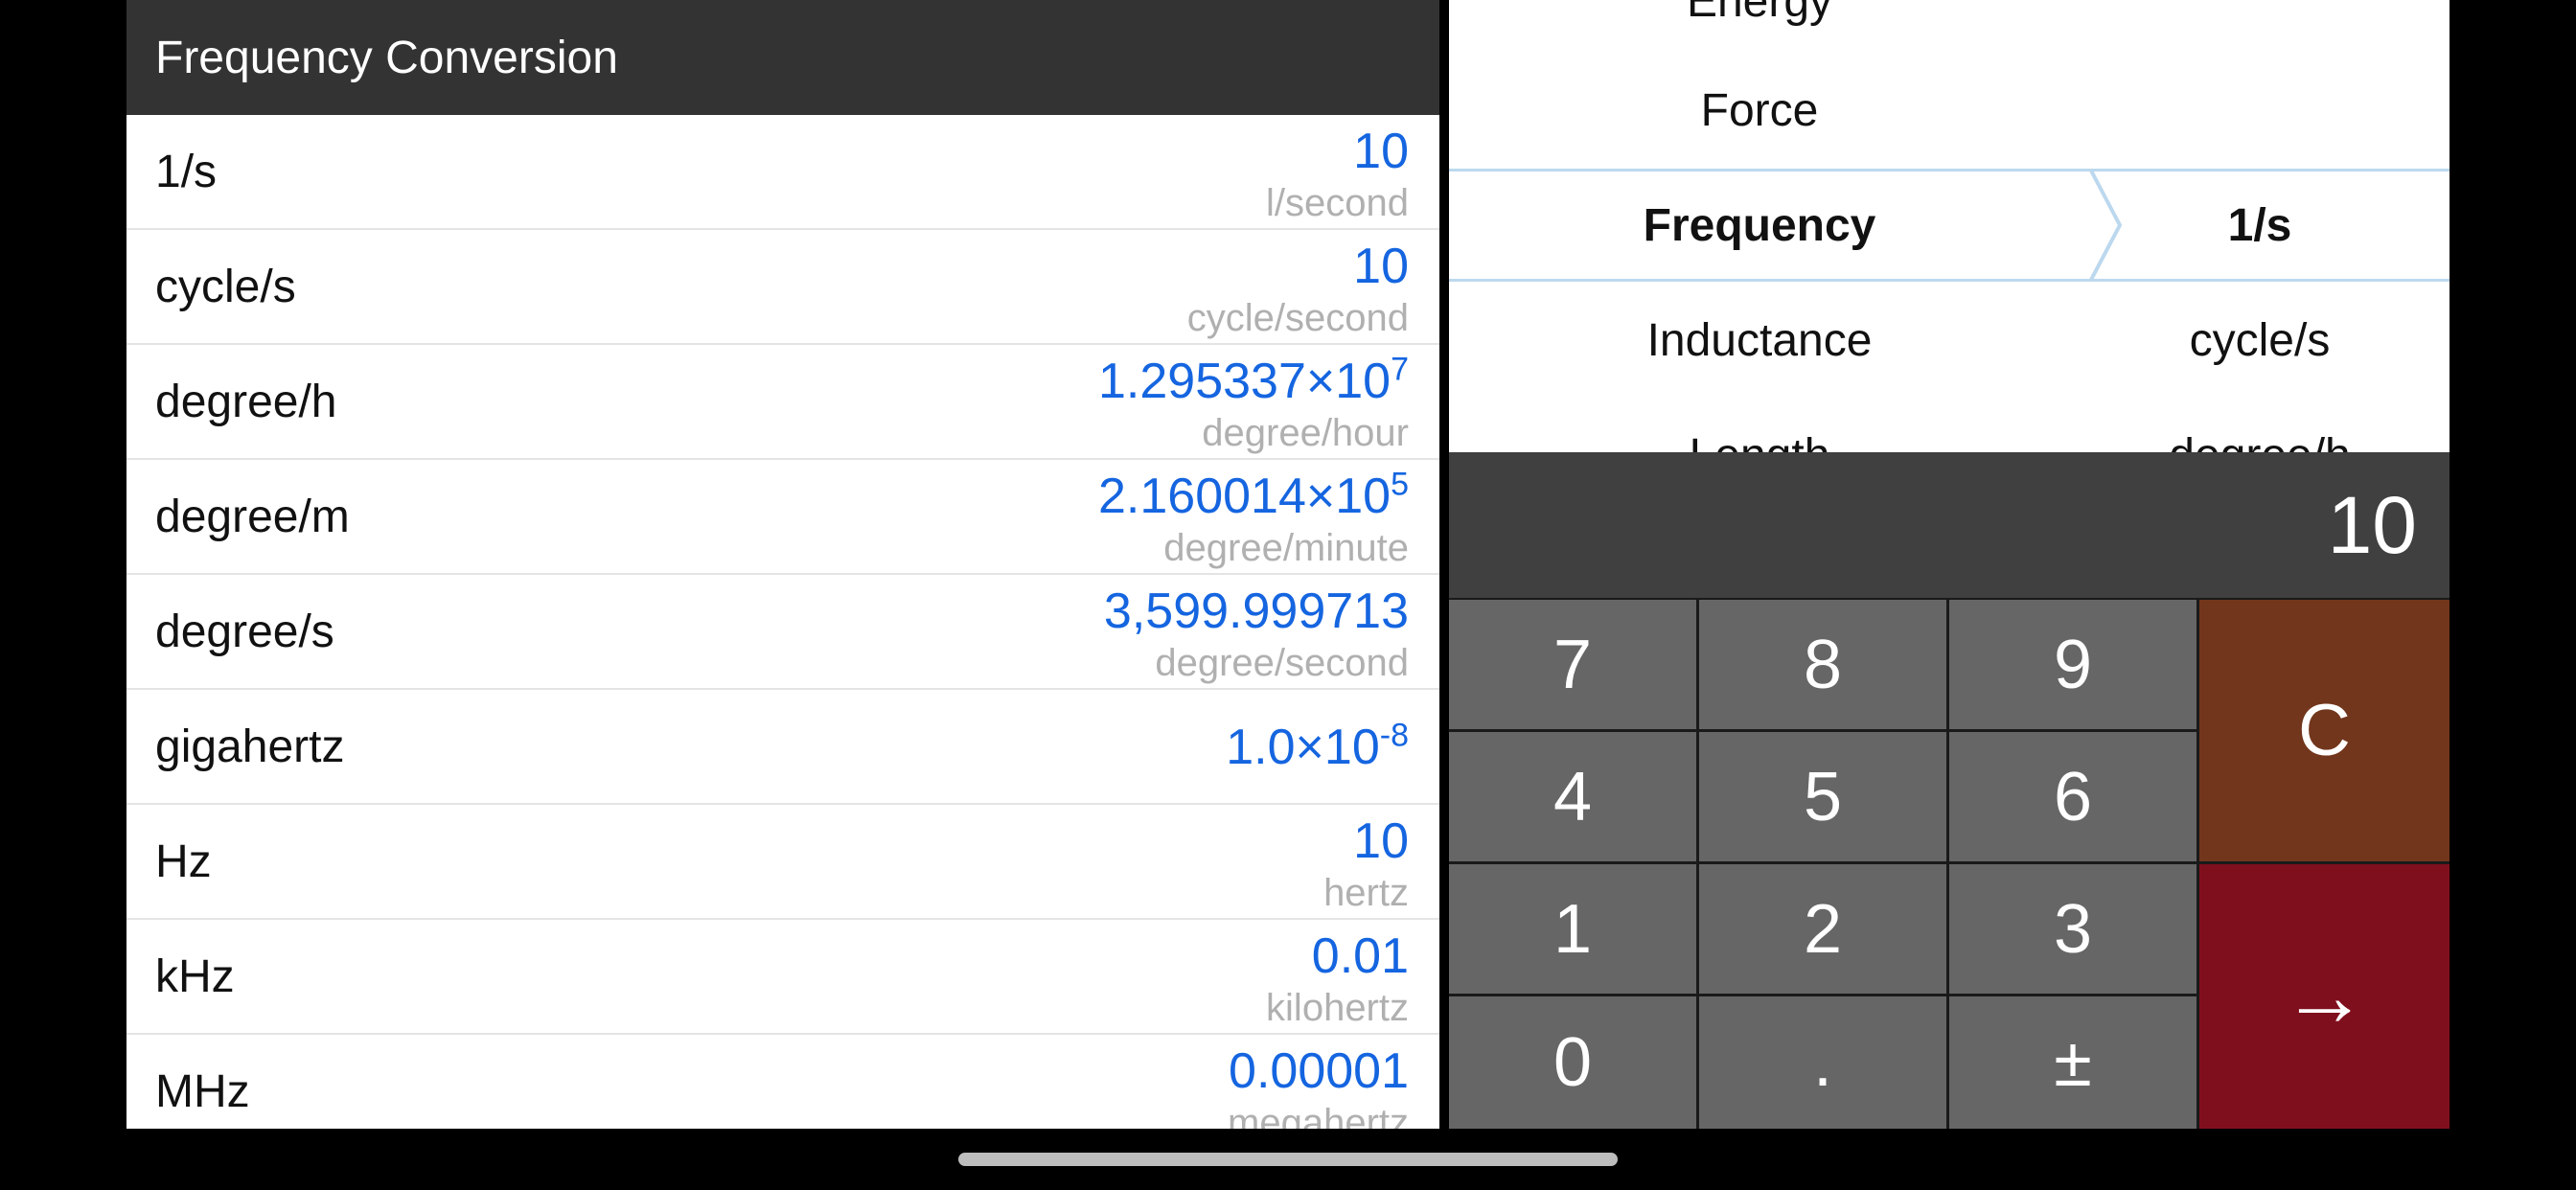 This screenshot has height=1190, width=2576. What do you see at coordinates (782, 978) in the screenshot?
I see `result-row-khz: kHz 0.01 kilohertz` at bounding box center [782, 978].